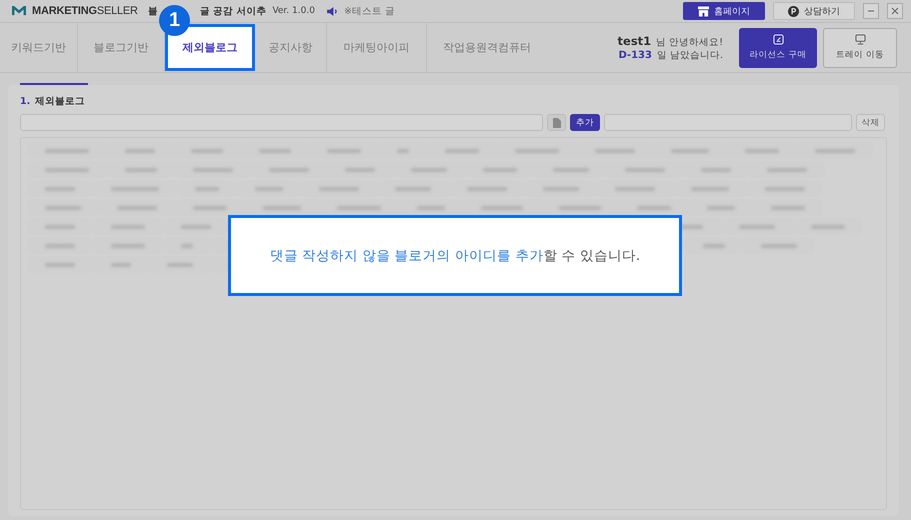 The height and width of the screenshot is (520, 911). I want to click on file-button, so click(556, 122).